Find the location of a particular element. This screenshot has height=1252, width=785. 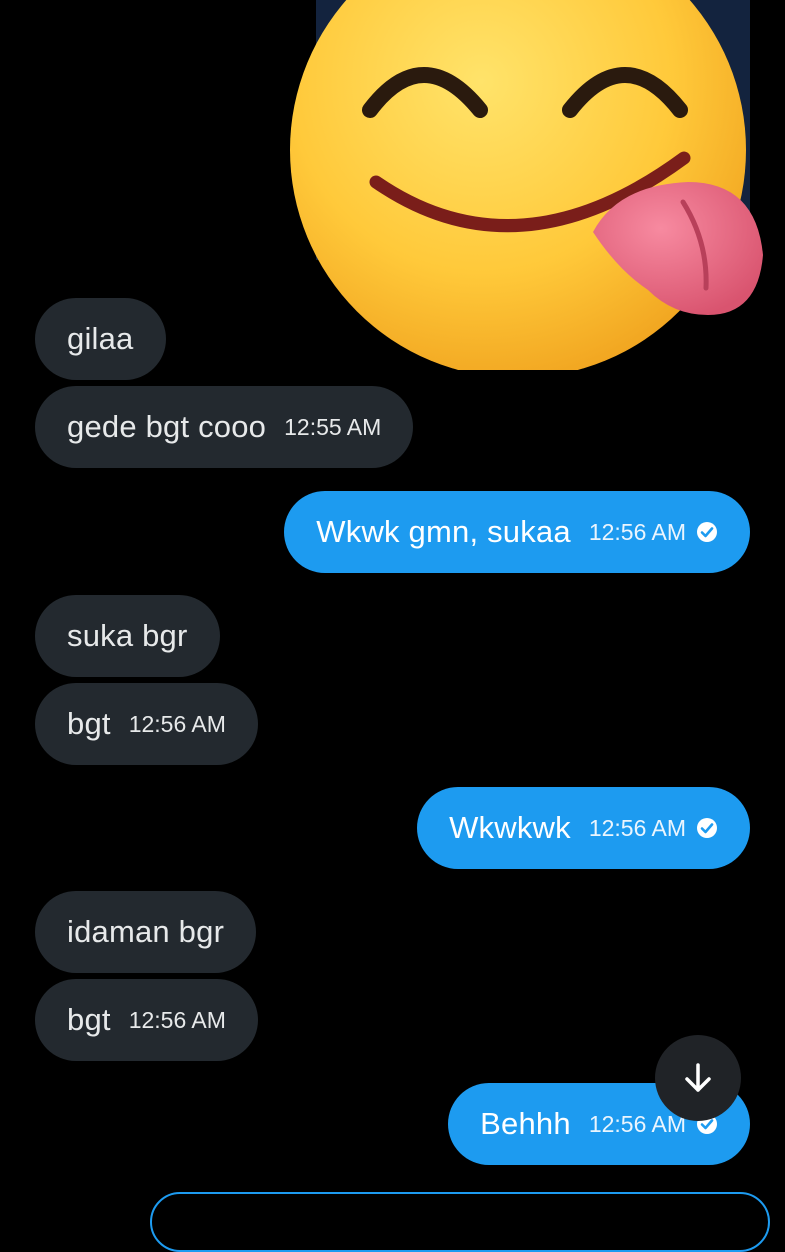

message-text: suka bgr is located at coordinates (127, 635).